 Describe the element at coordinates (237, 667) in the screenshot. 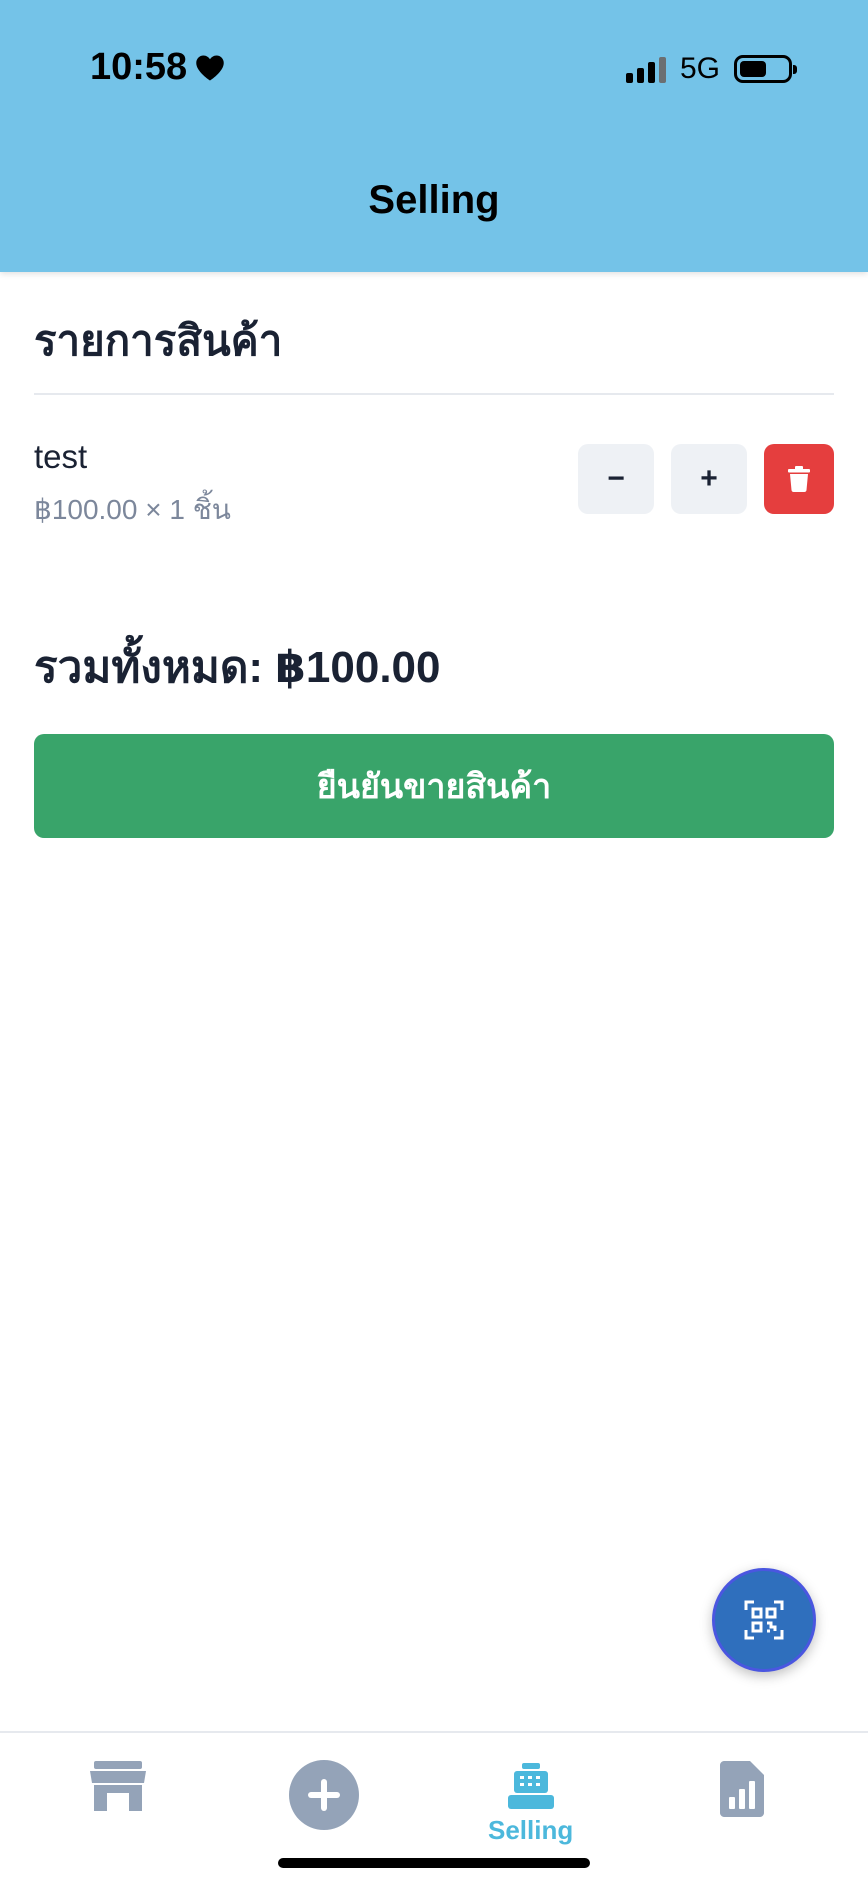

I see `cart-total: รวมทั้งหมด: ฿100.00` at that location.